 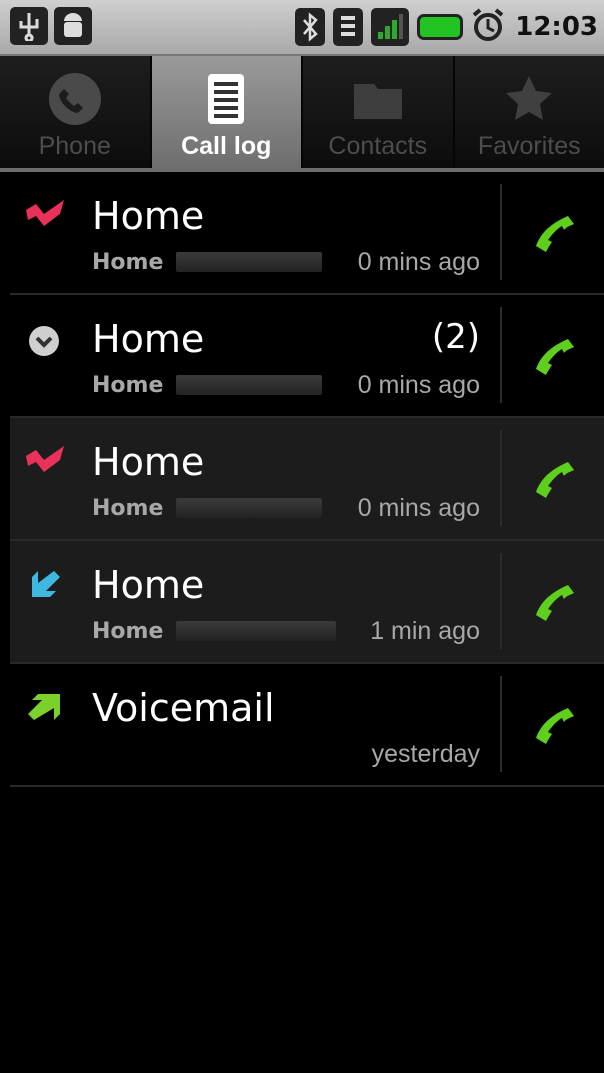 I want to click on call-log-icon, so click(x=226, y=99).